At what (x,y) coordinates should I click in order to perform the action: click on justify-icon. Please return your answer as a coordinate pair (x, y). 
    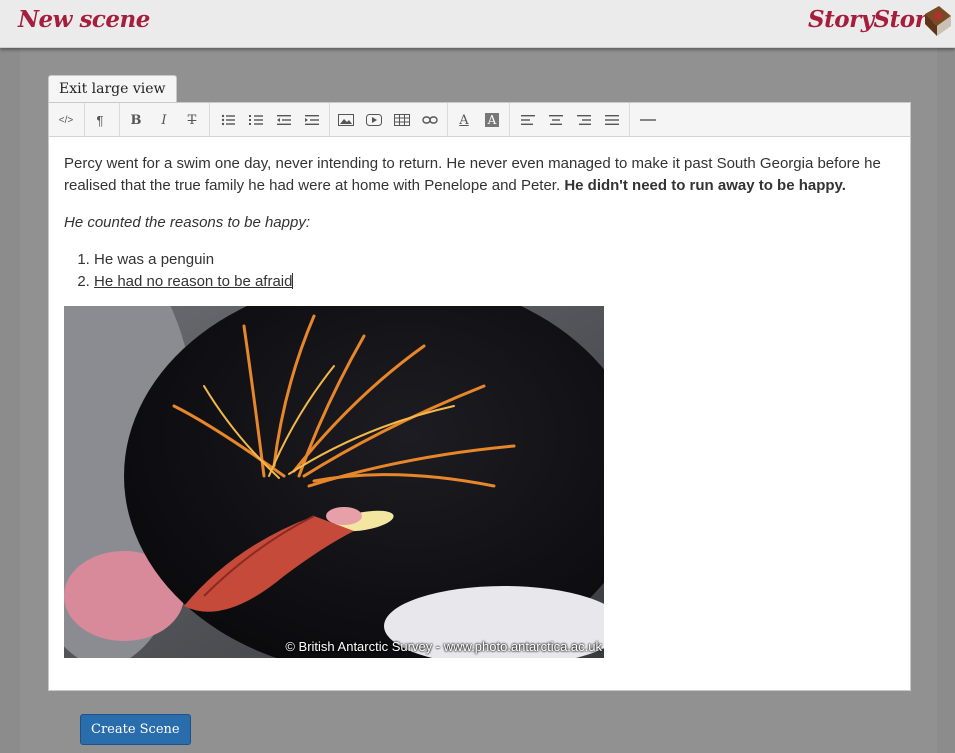
    Looking at the image, I should click on (612, 120).